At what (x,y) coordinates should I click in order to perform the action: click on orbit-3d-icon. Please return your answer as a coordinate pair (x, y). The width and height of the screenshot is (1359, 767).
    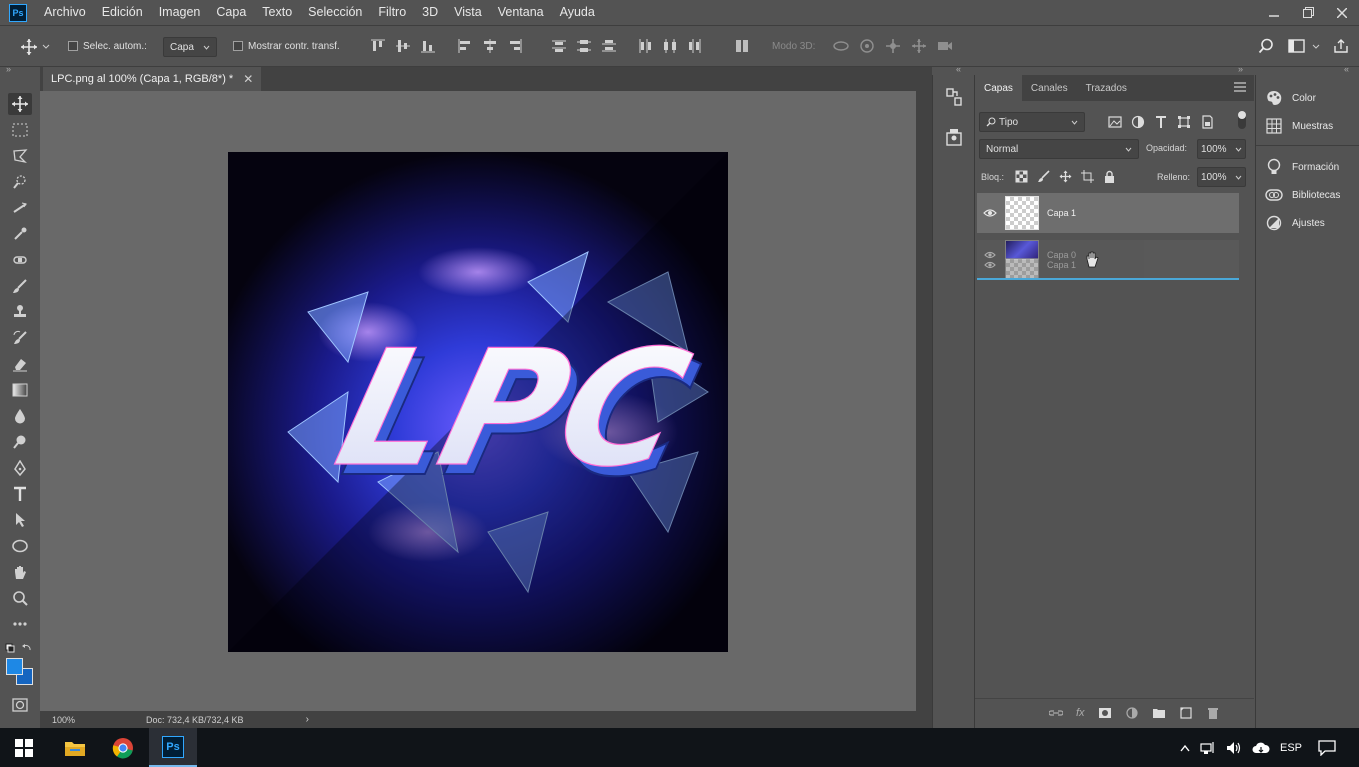
    Looking at the image, I should click on (841, 46).